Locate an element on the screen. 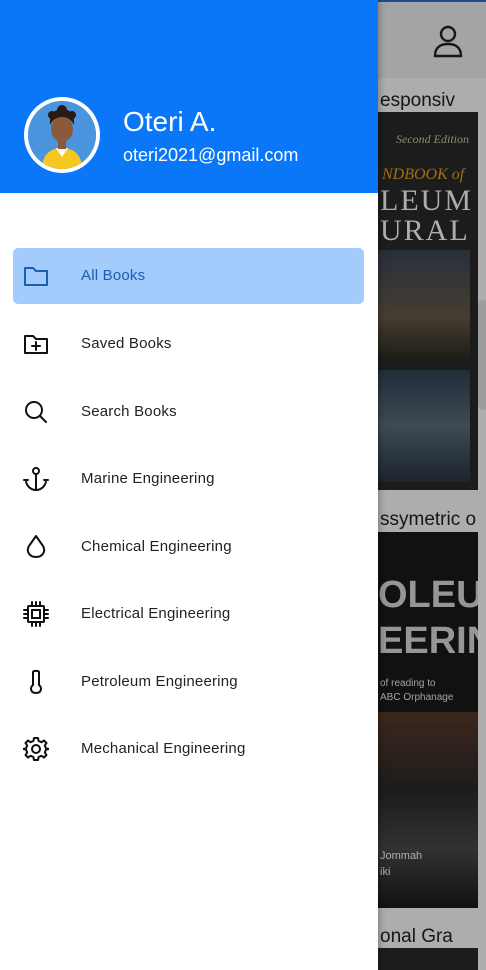 Image resolution: width=486 pixels, height=970 pixels. menu-item-marine-engineering: Marine Engineering is located at coordinates (188, 479).